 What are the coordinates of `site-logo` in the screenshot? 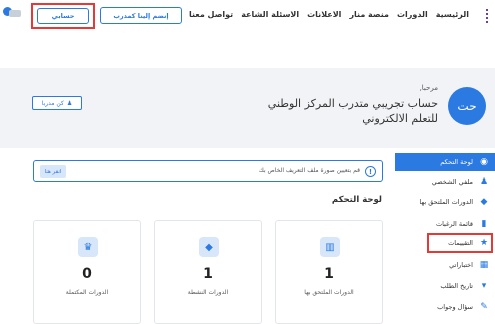 It's located at (485, 18).